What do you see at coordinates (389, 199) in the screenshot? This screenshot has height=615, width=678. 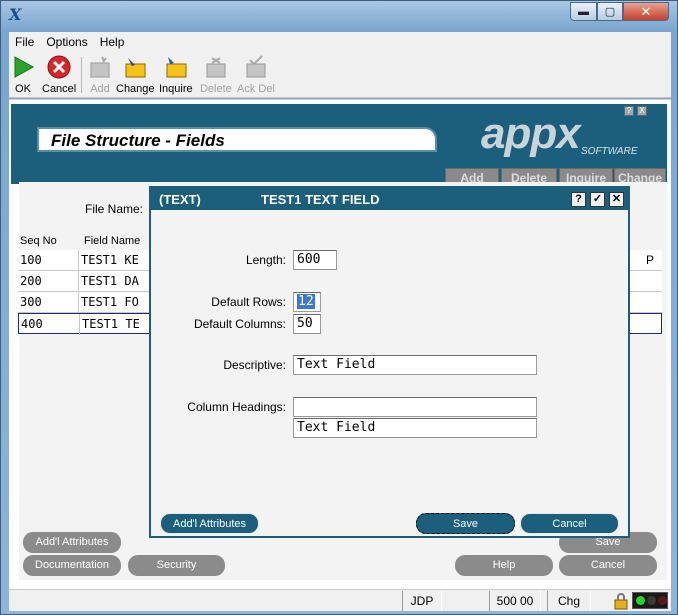 I see `dialog-header: (TEXT) TEST1 TEXT FIELD ? ✓ ✕` at bounding box center [389, 199].